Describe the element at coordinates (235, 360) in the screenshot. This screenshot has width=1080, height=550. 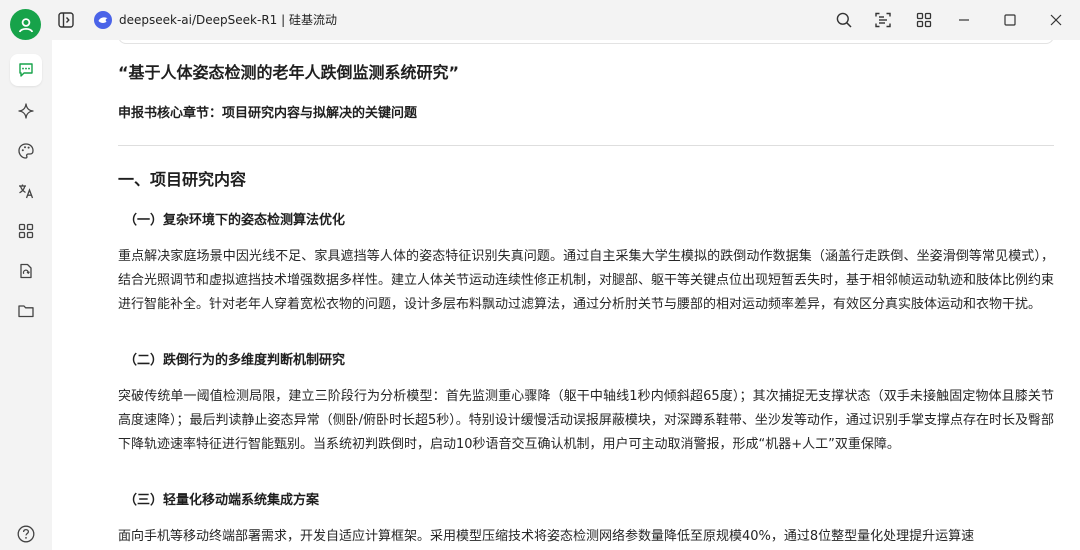
I see `subsection-heading-2: （二）跌倒行为的多维度判断机制研究` at that location.